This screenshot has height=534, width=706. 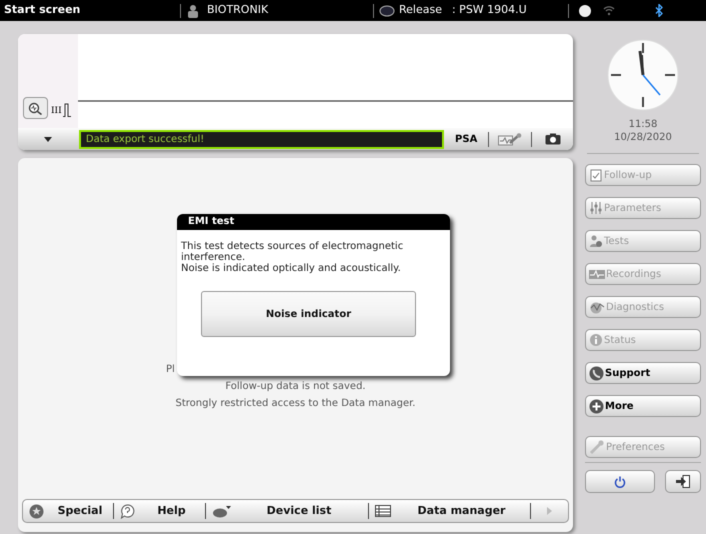 What do you see at coordinates (584, 10) in the screenshot?
I see `status-indicator` at bounding box center [584, 10].